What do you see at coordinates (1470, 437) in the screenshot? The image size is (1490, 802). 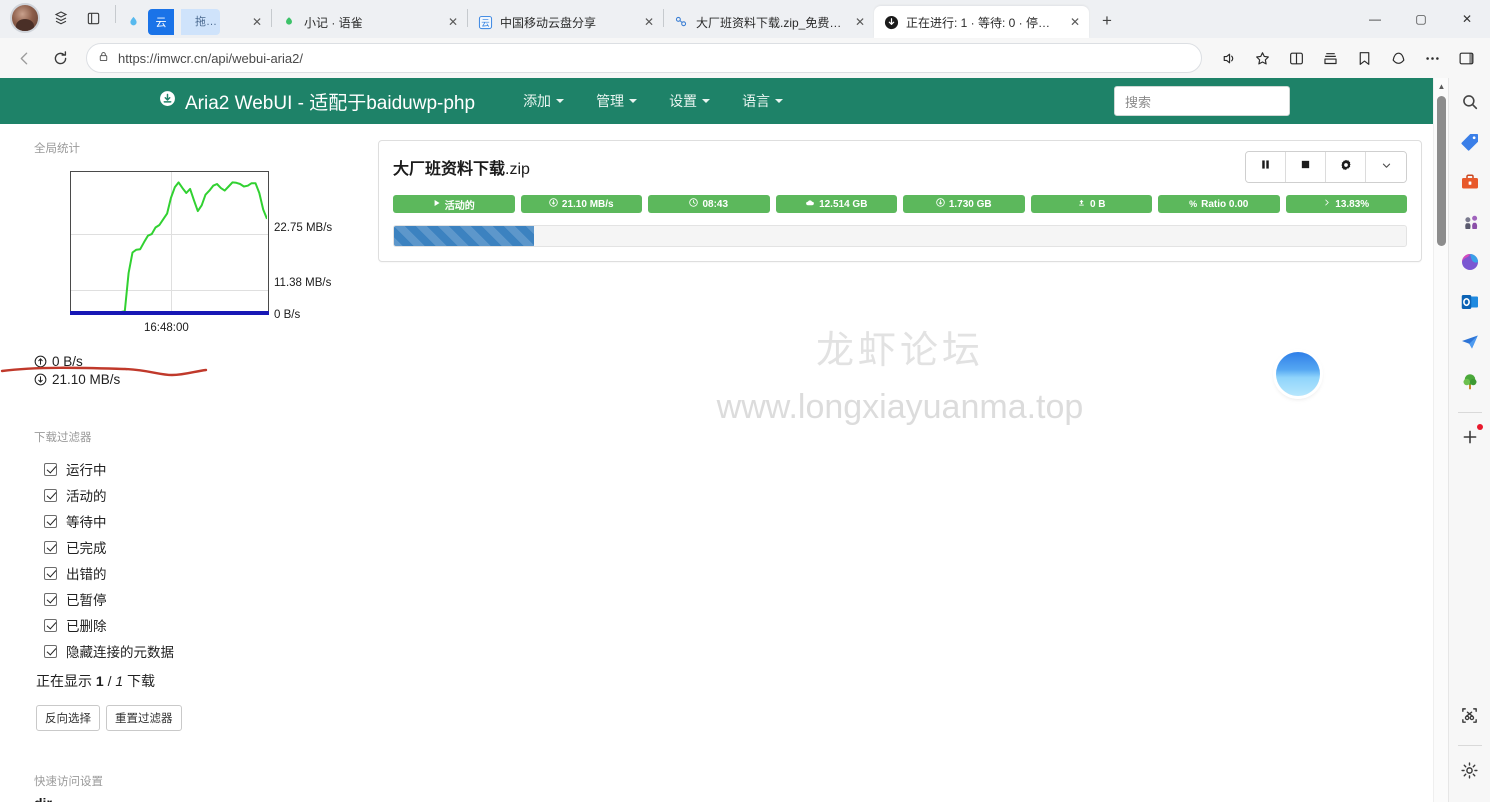 I see `add-sidebar-app-icon` at bounding box center [1470, 437].